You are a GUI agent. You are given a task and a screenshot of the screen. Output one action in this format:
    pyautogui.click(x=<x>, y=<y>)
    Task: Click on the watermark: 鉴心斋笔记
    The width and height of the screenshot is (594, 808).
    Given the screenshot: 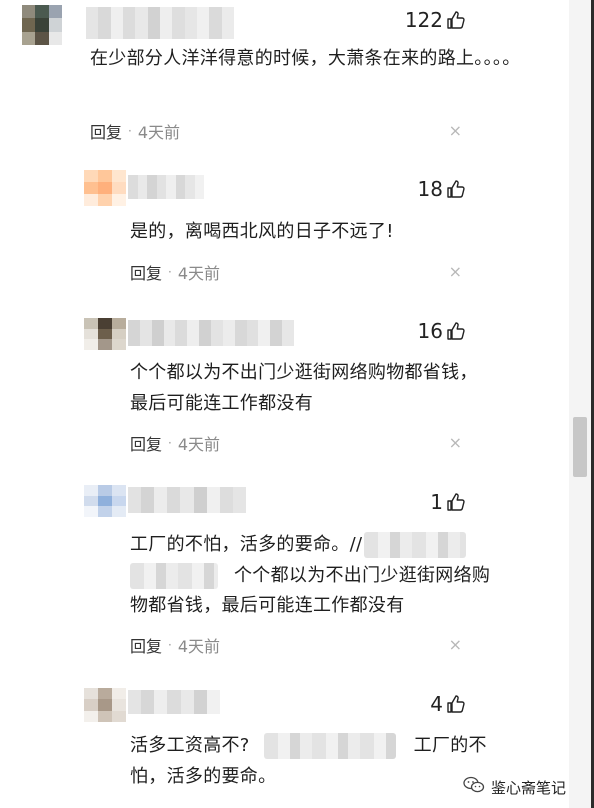 What is the action you would take?
    pyautogui.click(x=514, y=787)
    